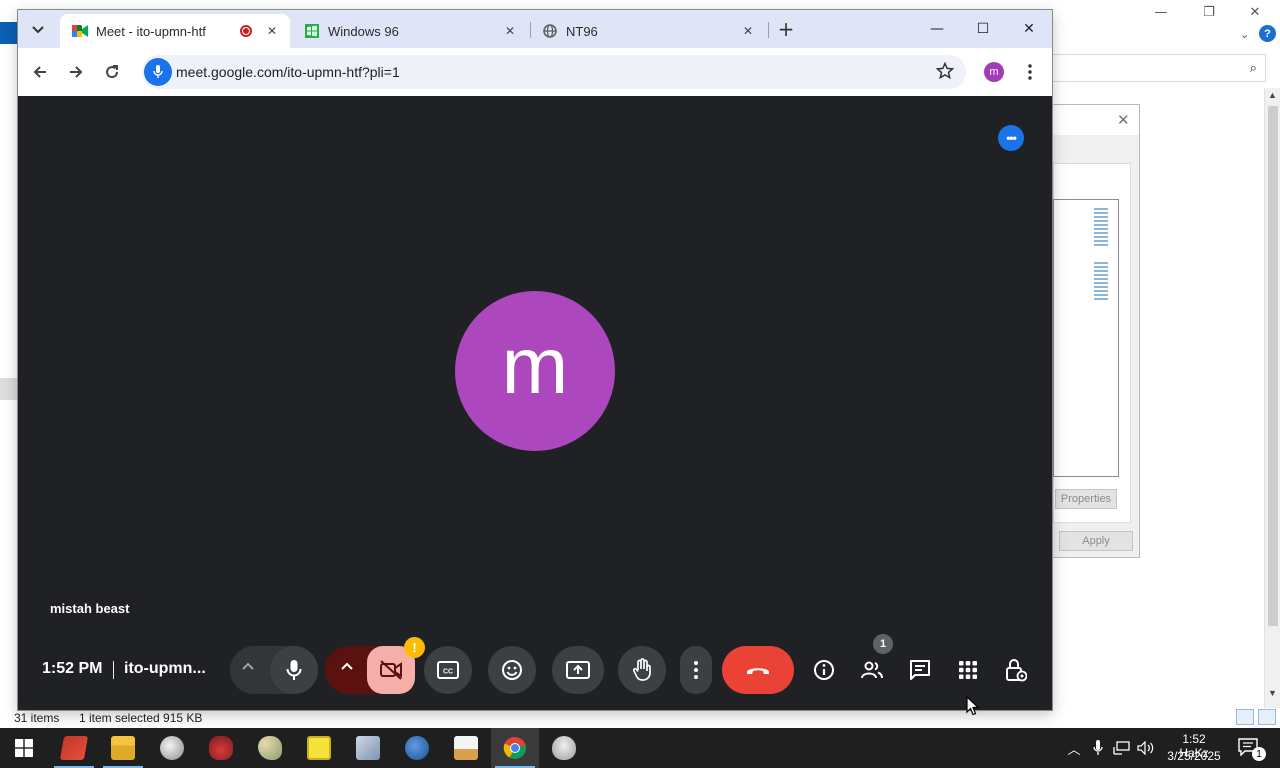 The height and width of the screenshot is (768, 1280). I want to click on divider, so click(113, 670).